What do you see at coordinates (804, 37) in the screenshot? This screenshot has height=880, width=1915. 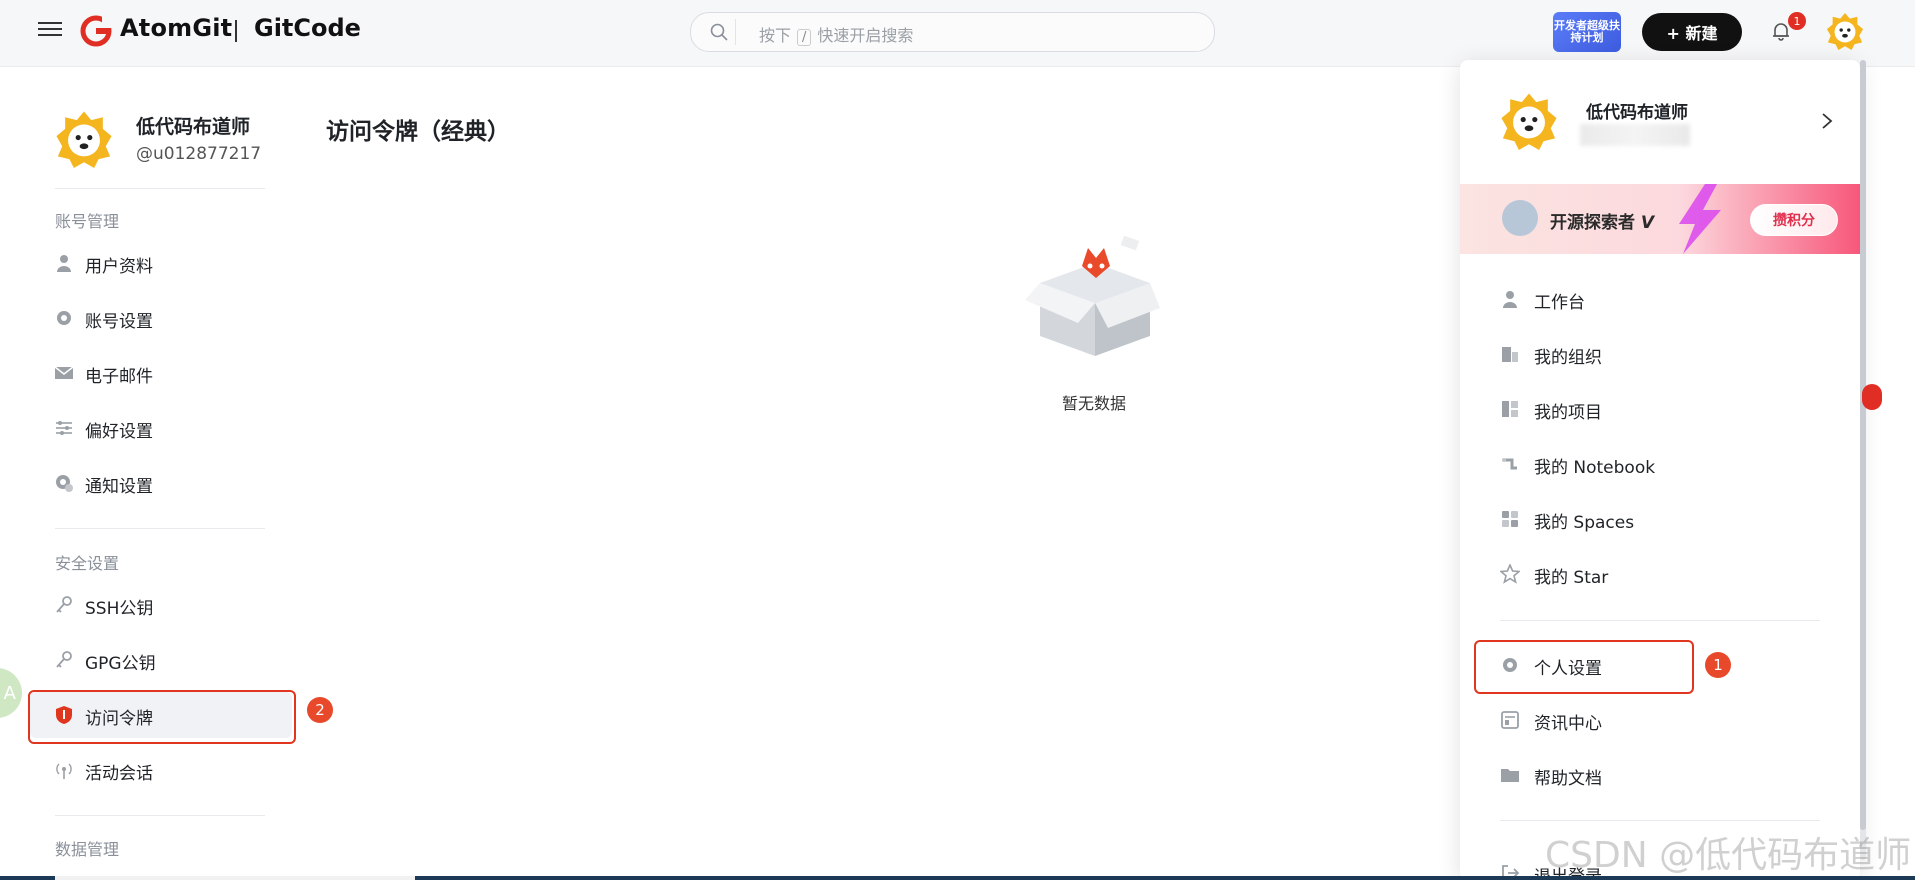 I see `search-shortcut-key: /` at bounding box center [804, 37].